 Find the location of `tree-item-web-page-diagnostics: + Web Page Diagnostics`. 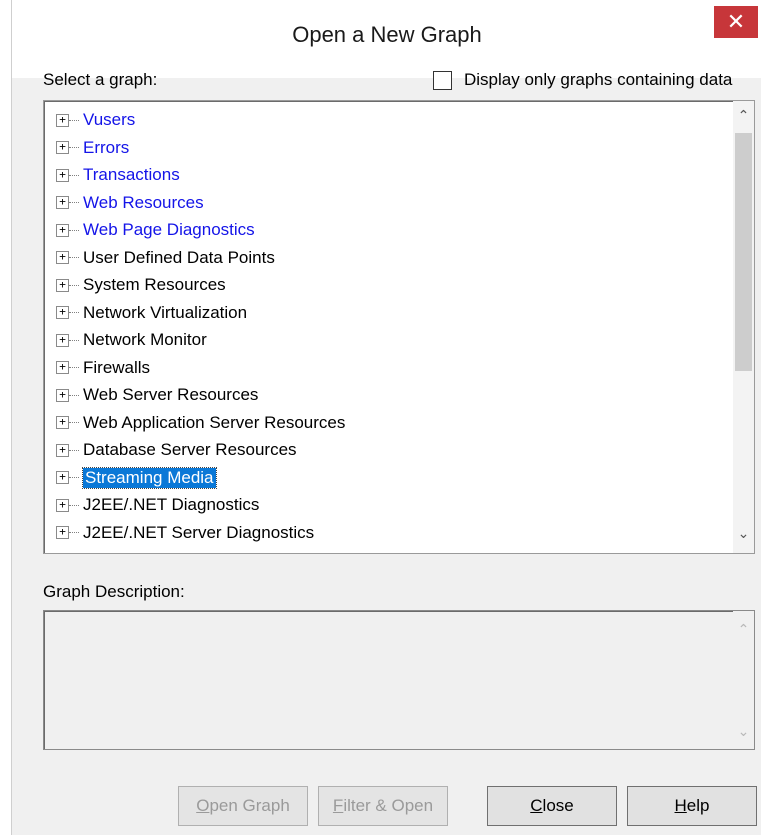

tree-item-web-page-diagnostics: + Web Page Diagnostics is located at coordinates (155, 230).